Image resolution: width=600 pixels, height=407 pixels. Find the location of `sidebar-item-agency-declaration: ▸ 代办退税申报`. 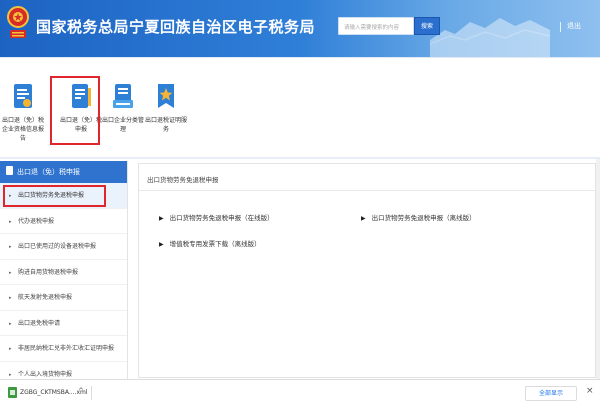

sidebar-item-agency-declaration: ▸ 代办退税申报 is located at coordinates (63, 221).